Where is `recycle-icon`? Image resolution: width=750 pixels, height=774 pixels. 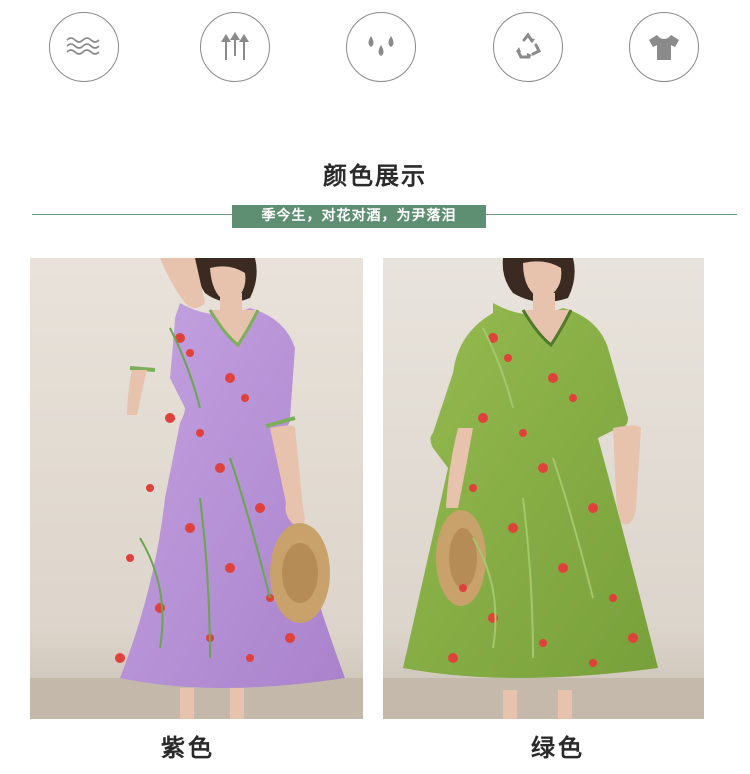
recycle-icon is located at coordinates (528, 47).